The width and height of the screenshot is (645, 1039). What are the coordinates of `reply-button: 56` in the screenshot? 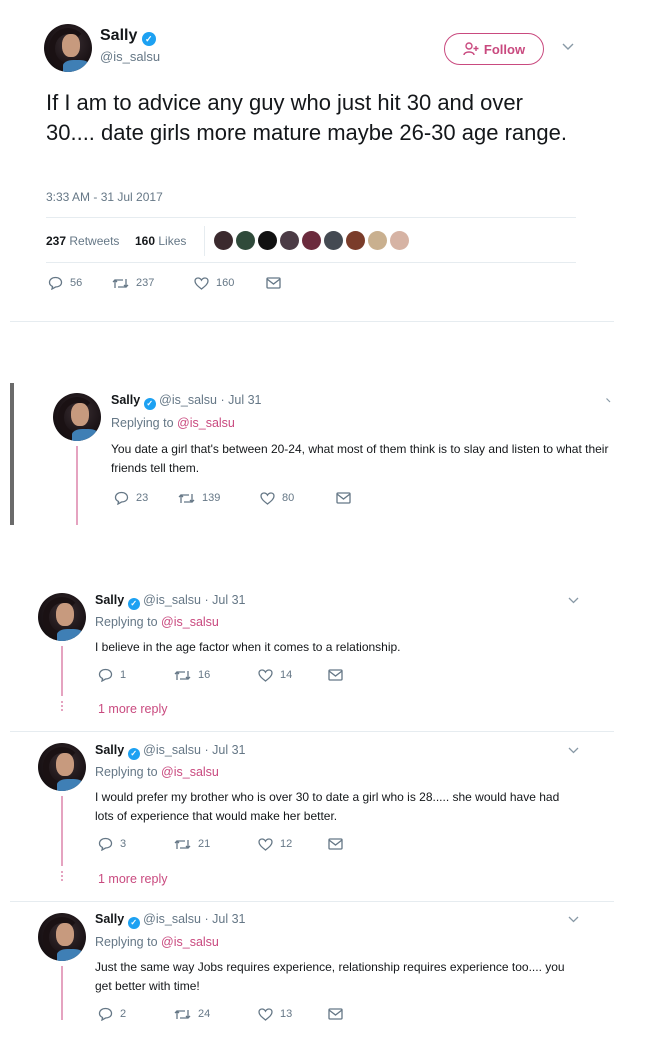 It's located at (80, 283).